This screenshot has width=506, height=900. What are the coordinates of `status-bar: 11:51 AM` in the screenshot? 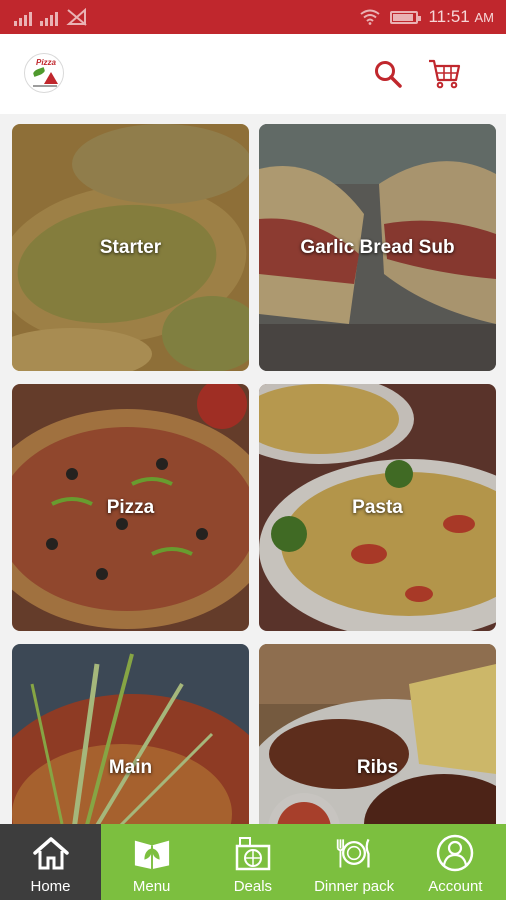 It's located at (253, 17).